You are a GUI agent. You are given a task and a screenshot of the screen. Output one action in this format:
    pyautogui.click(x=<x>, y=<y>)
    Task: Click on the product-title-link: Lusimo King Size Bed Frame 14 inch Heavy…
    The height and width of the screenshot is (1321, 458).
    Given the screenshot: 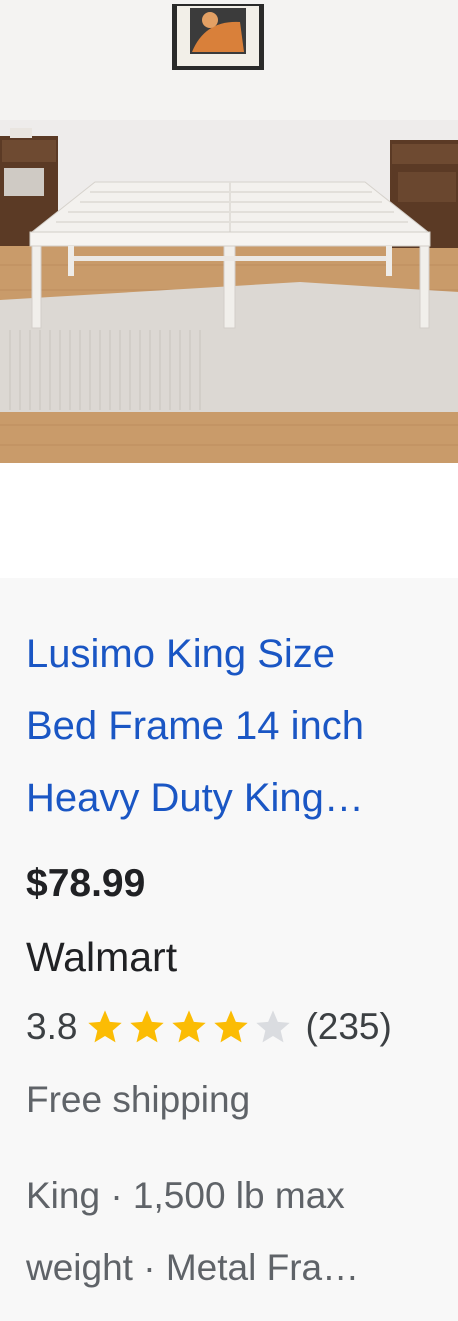 What is the action you would take?
    pyautogui.click(x=236, y=726)
    